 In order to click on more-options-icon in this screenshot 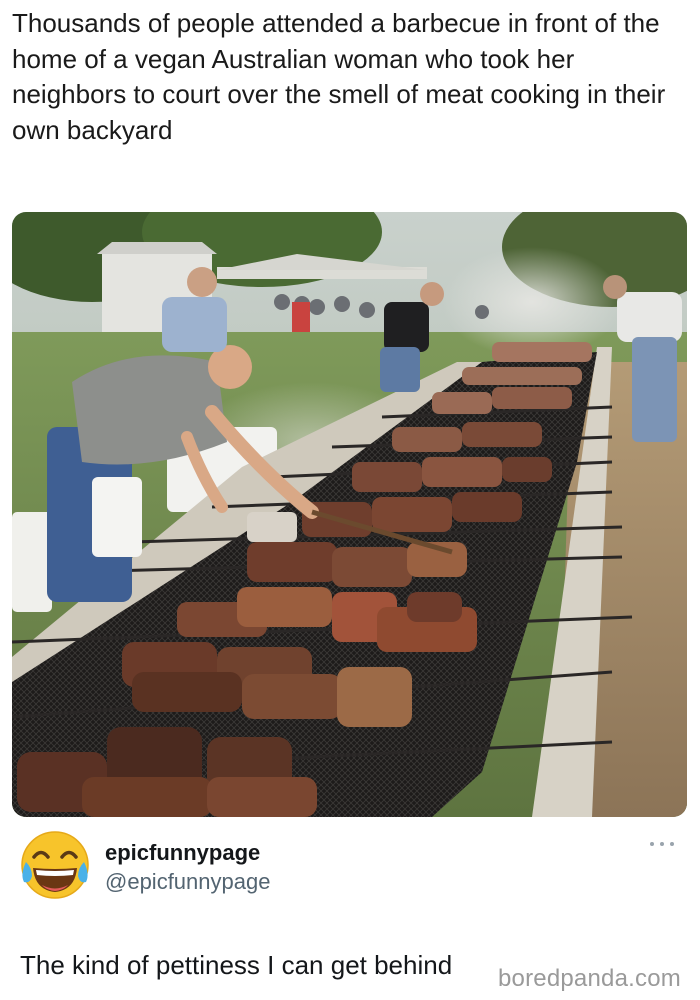, I will do `click(662, 844)`.